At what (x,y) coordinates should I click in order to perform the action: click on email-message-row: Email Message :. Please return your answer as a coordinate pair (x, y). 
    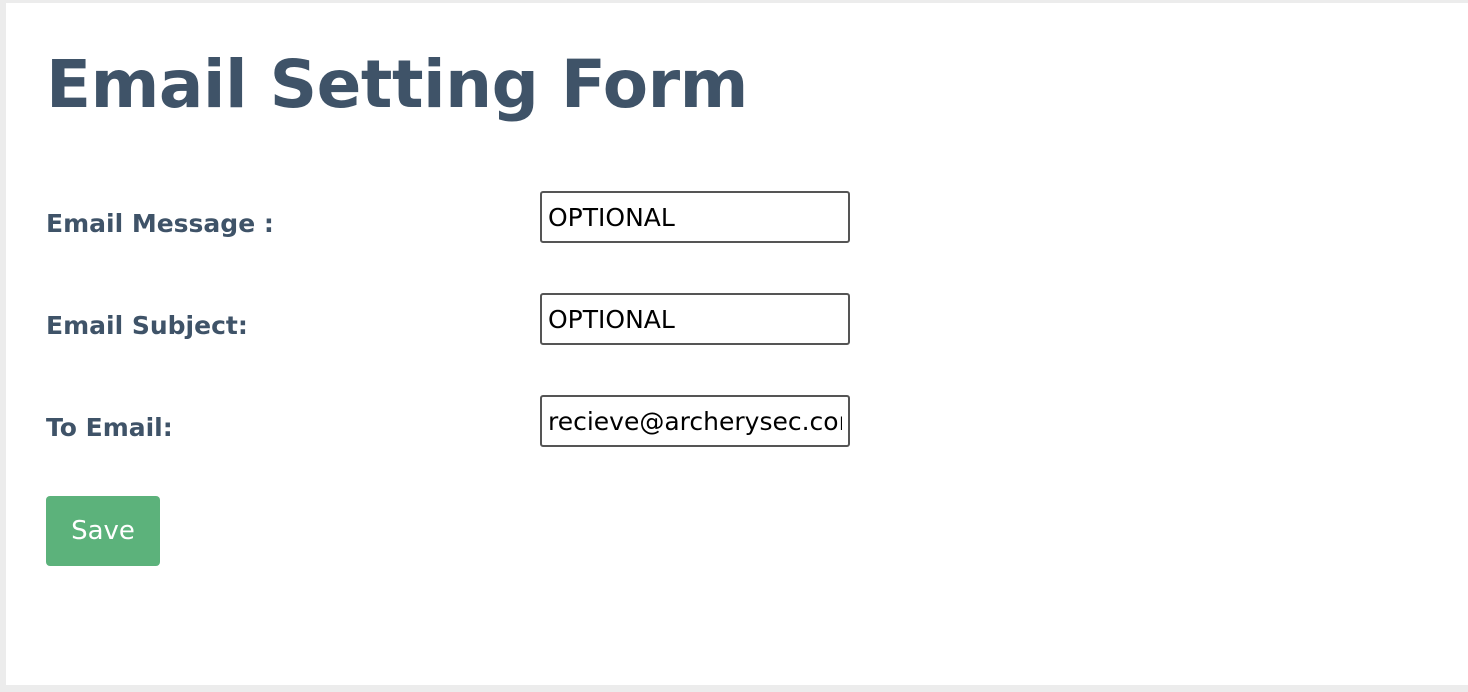
    Looking at the image, I should click on (456, 218).